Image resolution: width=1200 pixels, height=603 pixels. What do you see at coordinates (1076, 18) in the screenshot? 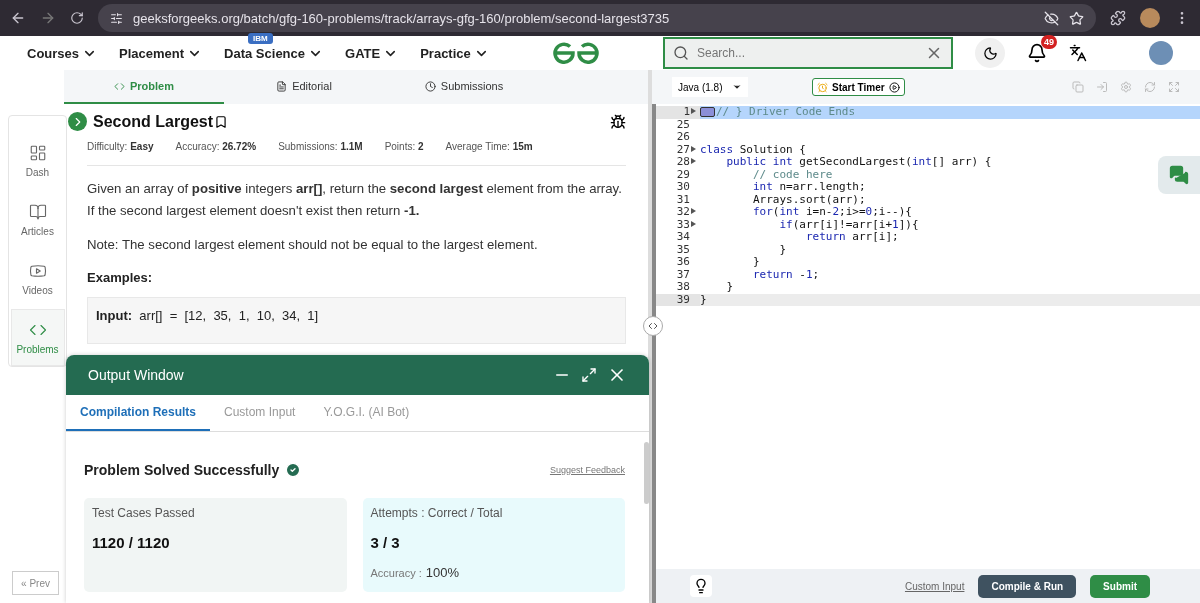
I see `bookmark-star-icon` at bounding box center [1076, 18].